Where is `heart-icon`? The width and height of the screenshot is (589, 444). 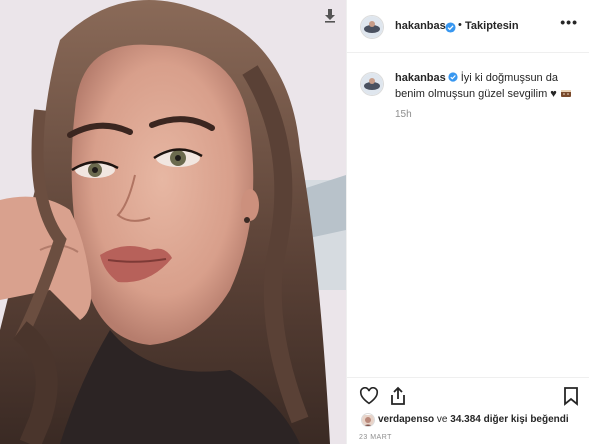 heart-icon is located at coordinates (369, 398).